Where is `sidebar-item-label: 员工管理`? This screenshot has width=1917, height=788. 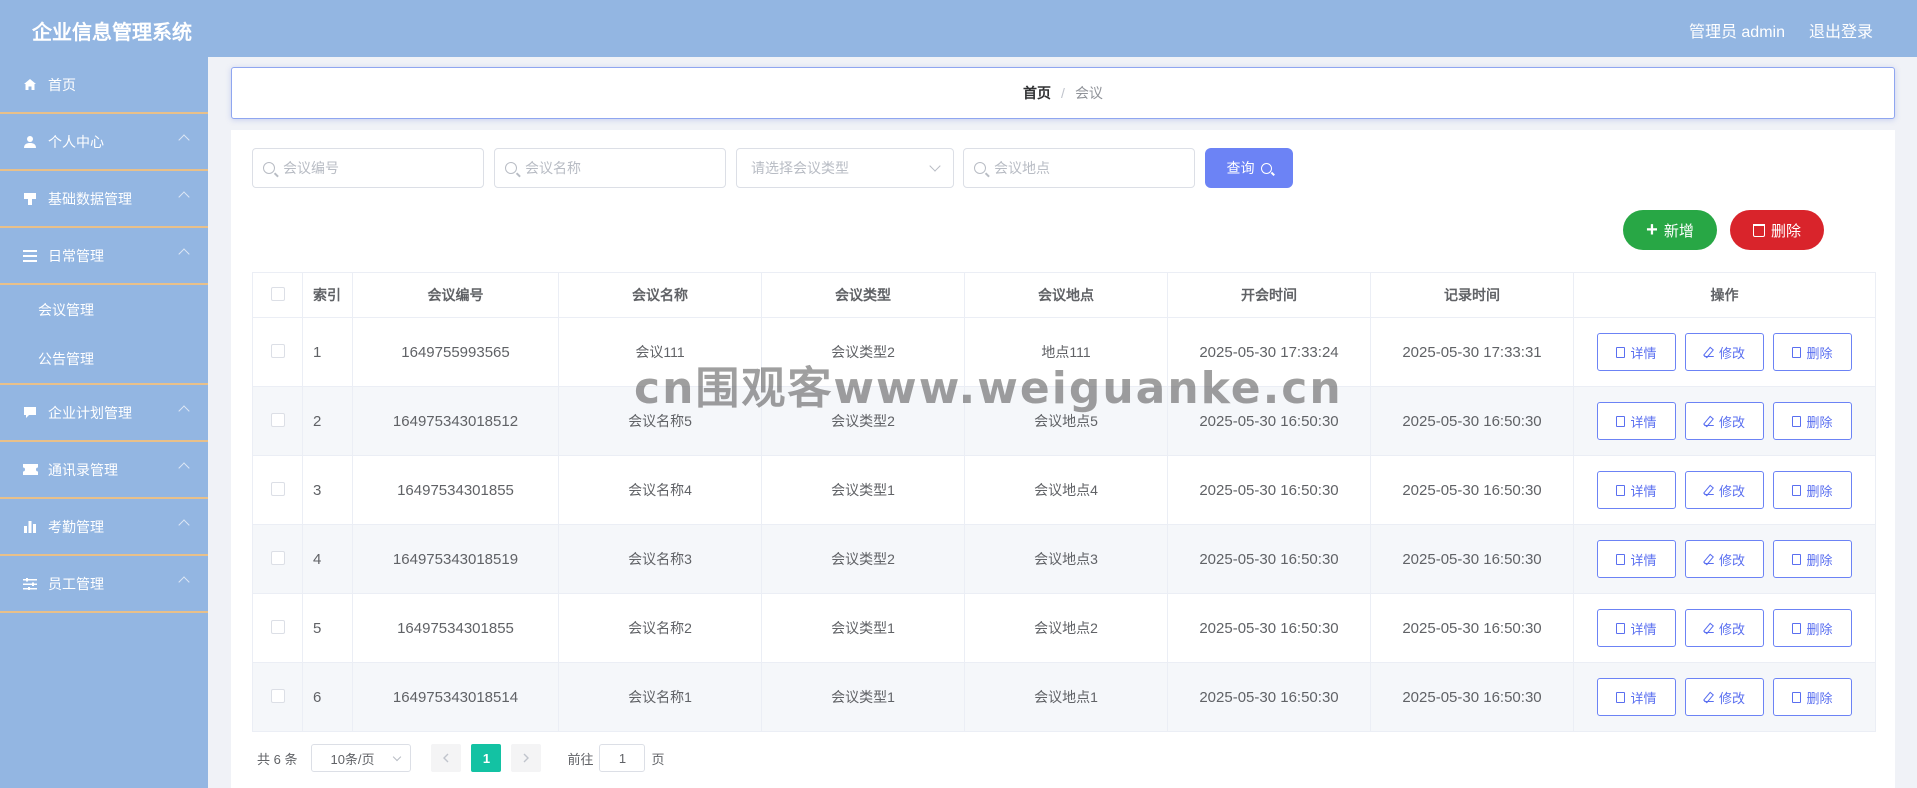
sidebar-item-label: 员工管理 is located at coordinates (76, 583).